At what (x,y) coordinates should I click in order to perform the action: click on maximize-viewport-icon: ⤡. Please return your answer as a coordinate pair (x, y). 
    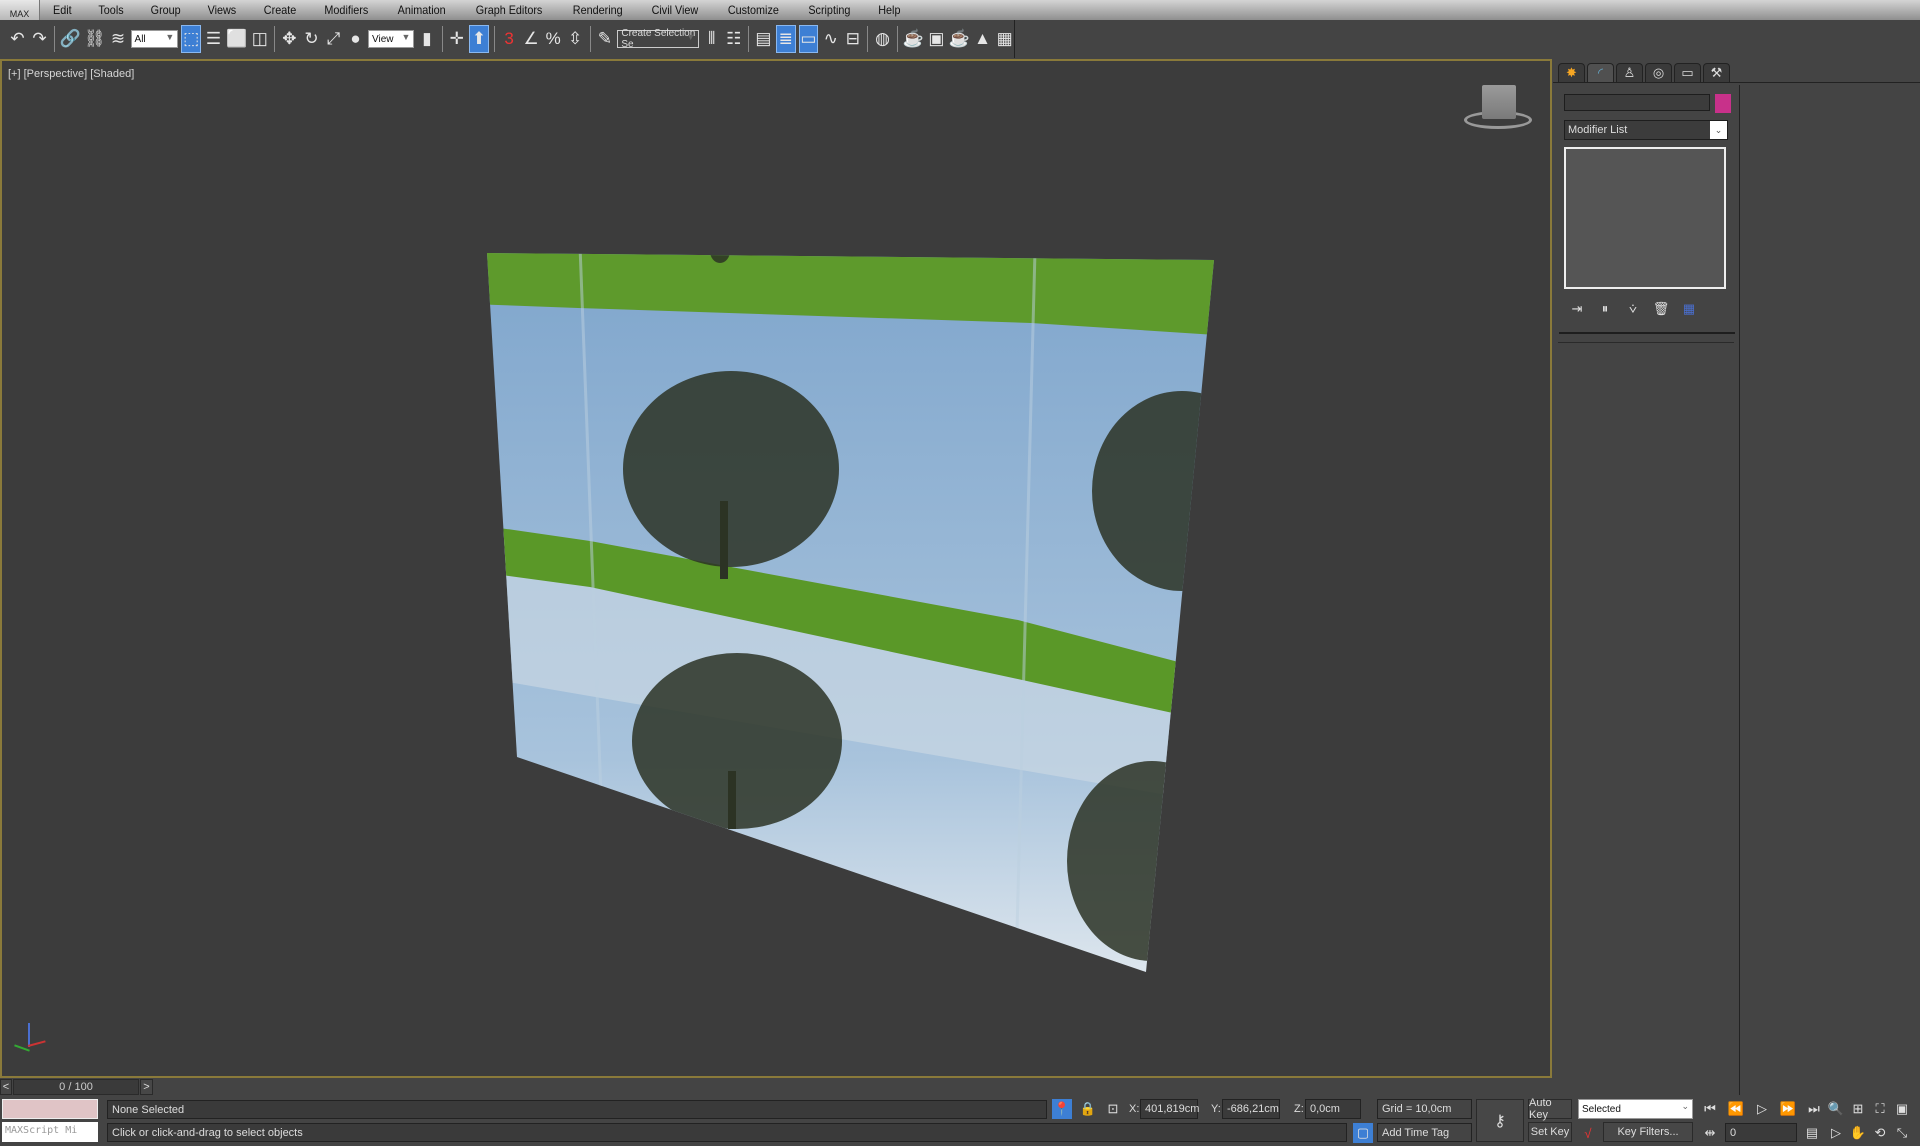
    Looking at the image, I should click on (1902, 1133).